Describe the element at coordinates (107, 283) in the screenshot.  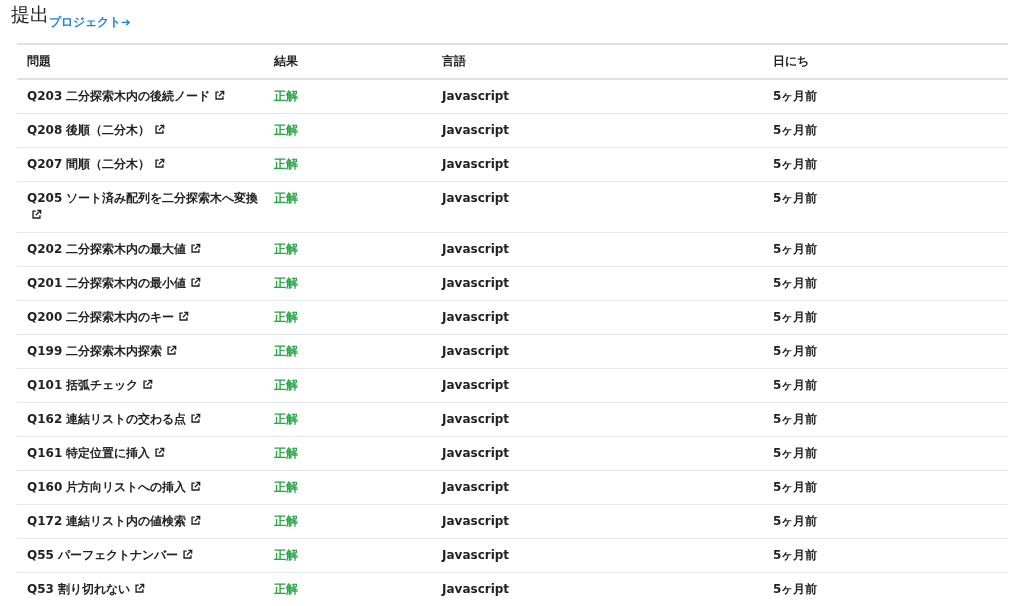
I see `problem-link: Q201 二分探索木内の最小値` at that location.